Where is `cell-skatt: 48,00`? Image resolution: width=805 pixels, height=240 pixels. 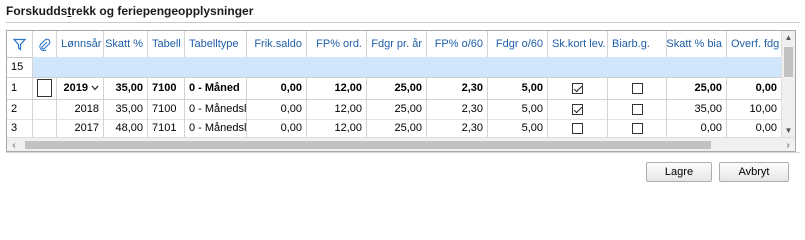
cell-skatt: 48,00 is located at coordinates (126, 128).